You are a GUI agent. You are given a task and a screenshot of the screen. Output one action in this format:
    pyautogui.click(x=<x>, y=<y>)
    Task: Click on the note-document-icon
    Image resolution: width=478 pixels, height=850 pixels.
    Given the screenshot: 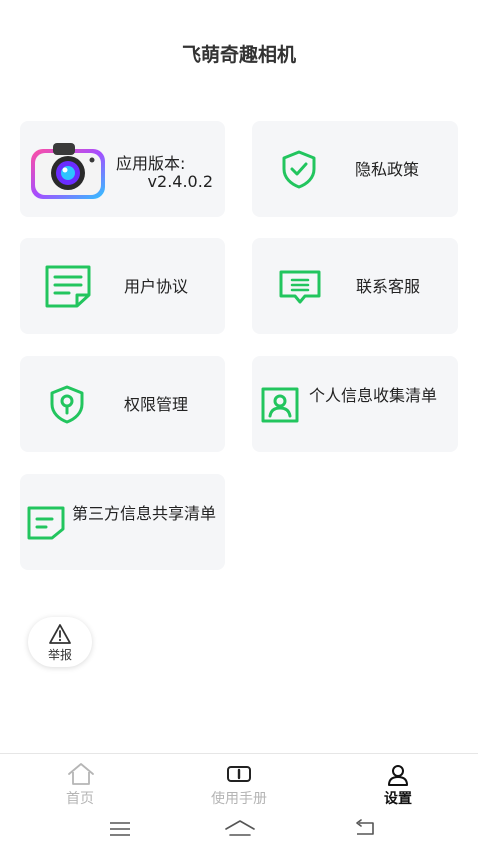 What is the action you would take?
    pyautogui.click(x=46, y=525)
    